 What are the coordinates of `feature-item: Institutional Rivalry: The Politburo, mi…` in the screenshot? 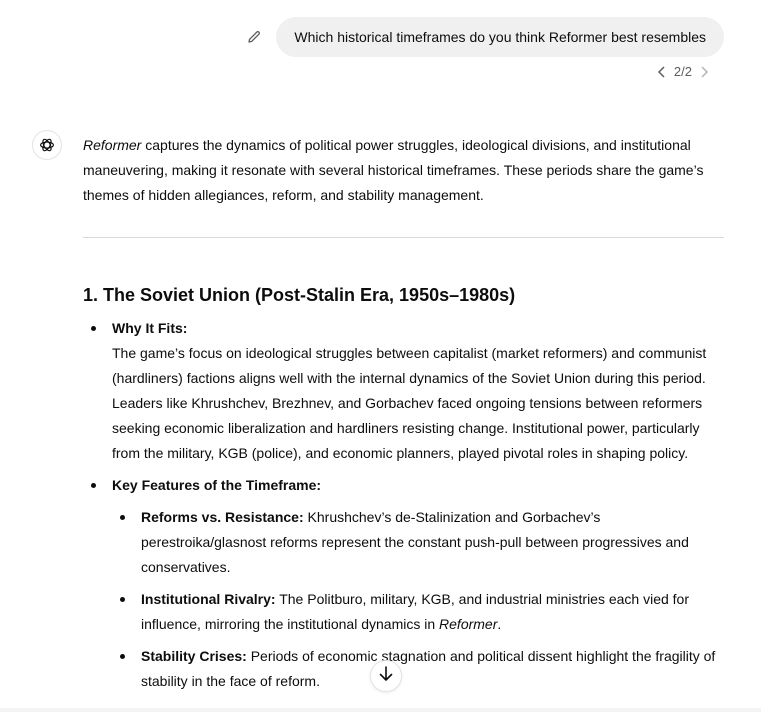 It's located at (418, 612).